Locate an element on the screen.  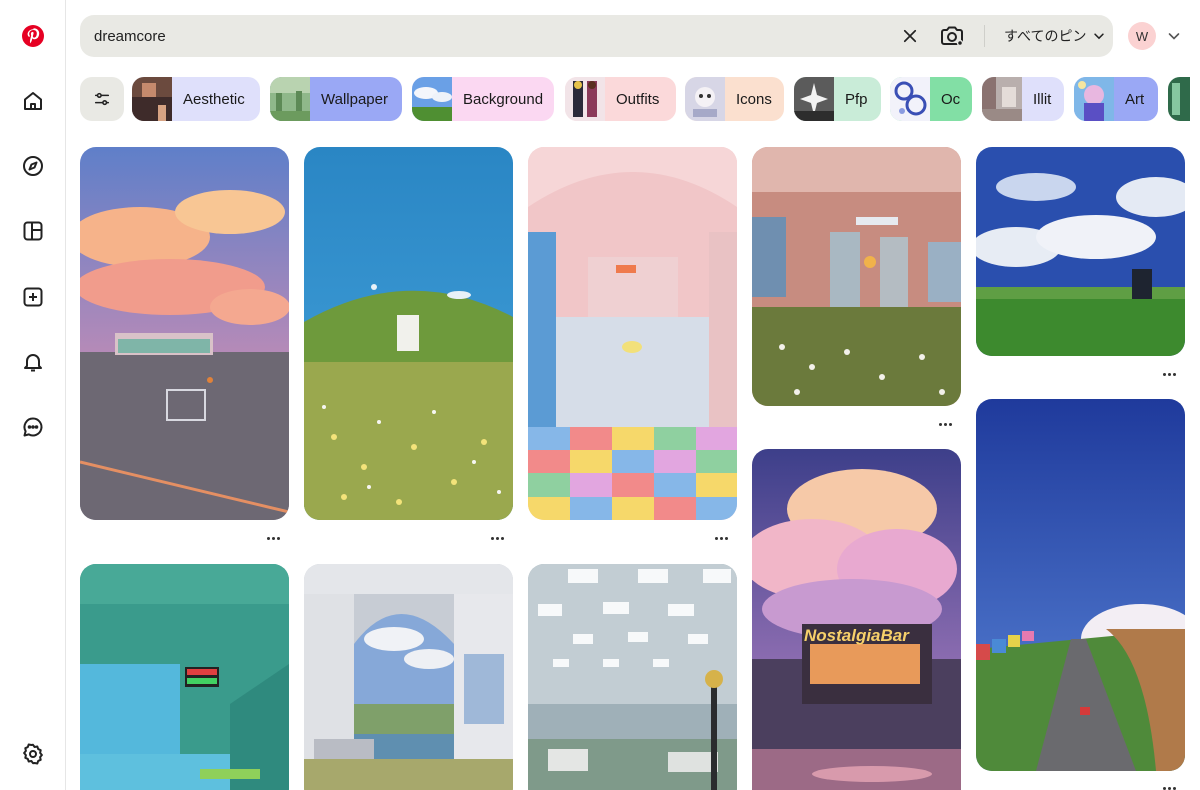
search-input is located at coordinates (484, 36).